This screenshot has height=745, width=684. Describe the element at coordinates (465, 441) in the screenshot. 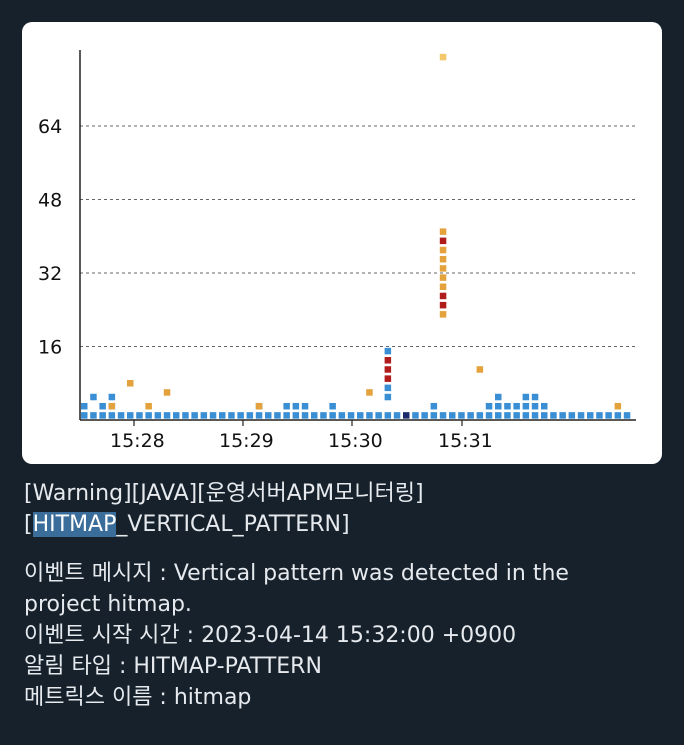

I see `x-tick-label: 15:31` at that location.